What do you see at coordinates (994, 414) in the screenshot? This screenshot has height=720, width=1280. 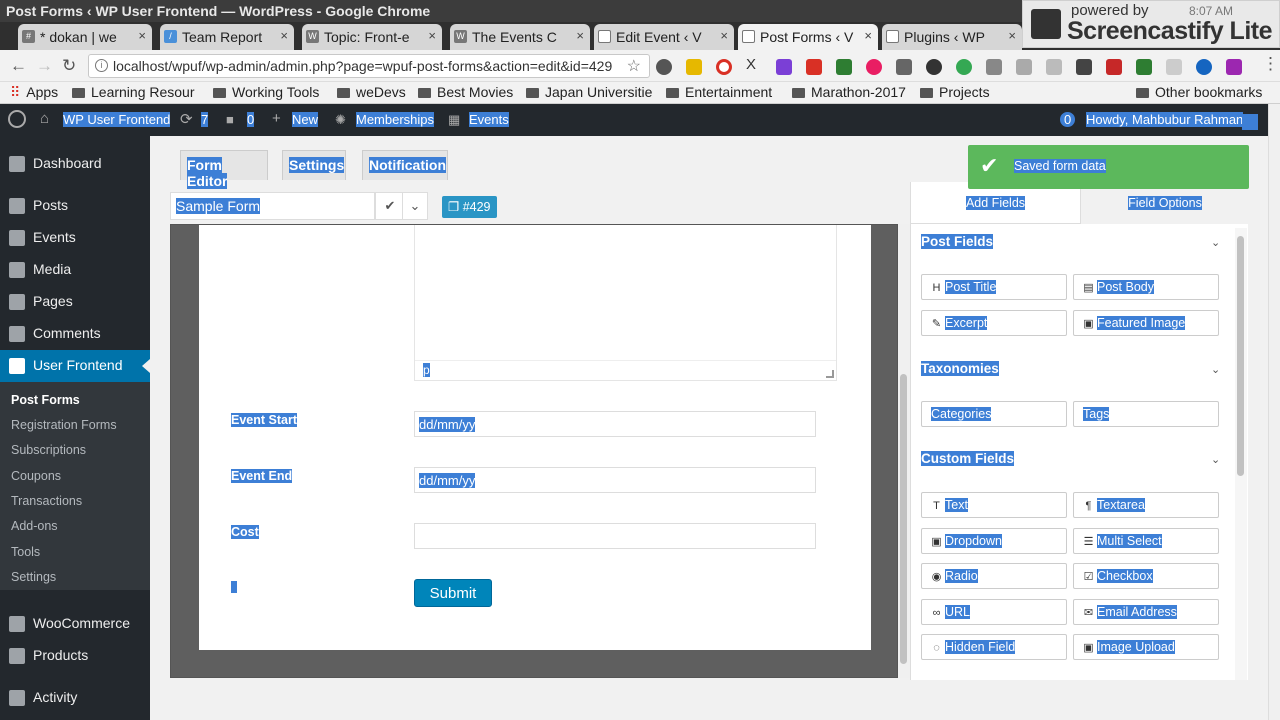 I see `field-button-categories: Categories` at bounding box center [994, 414].